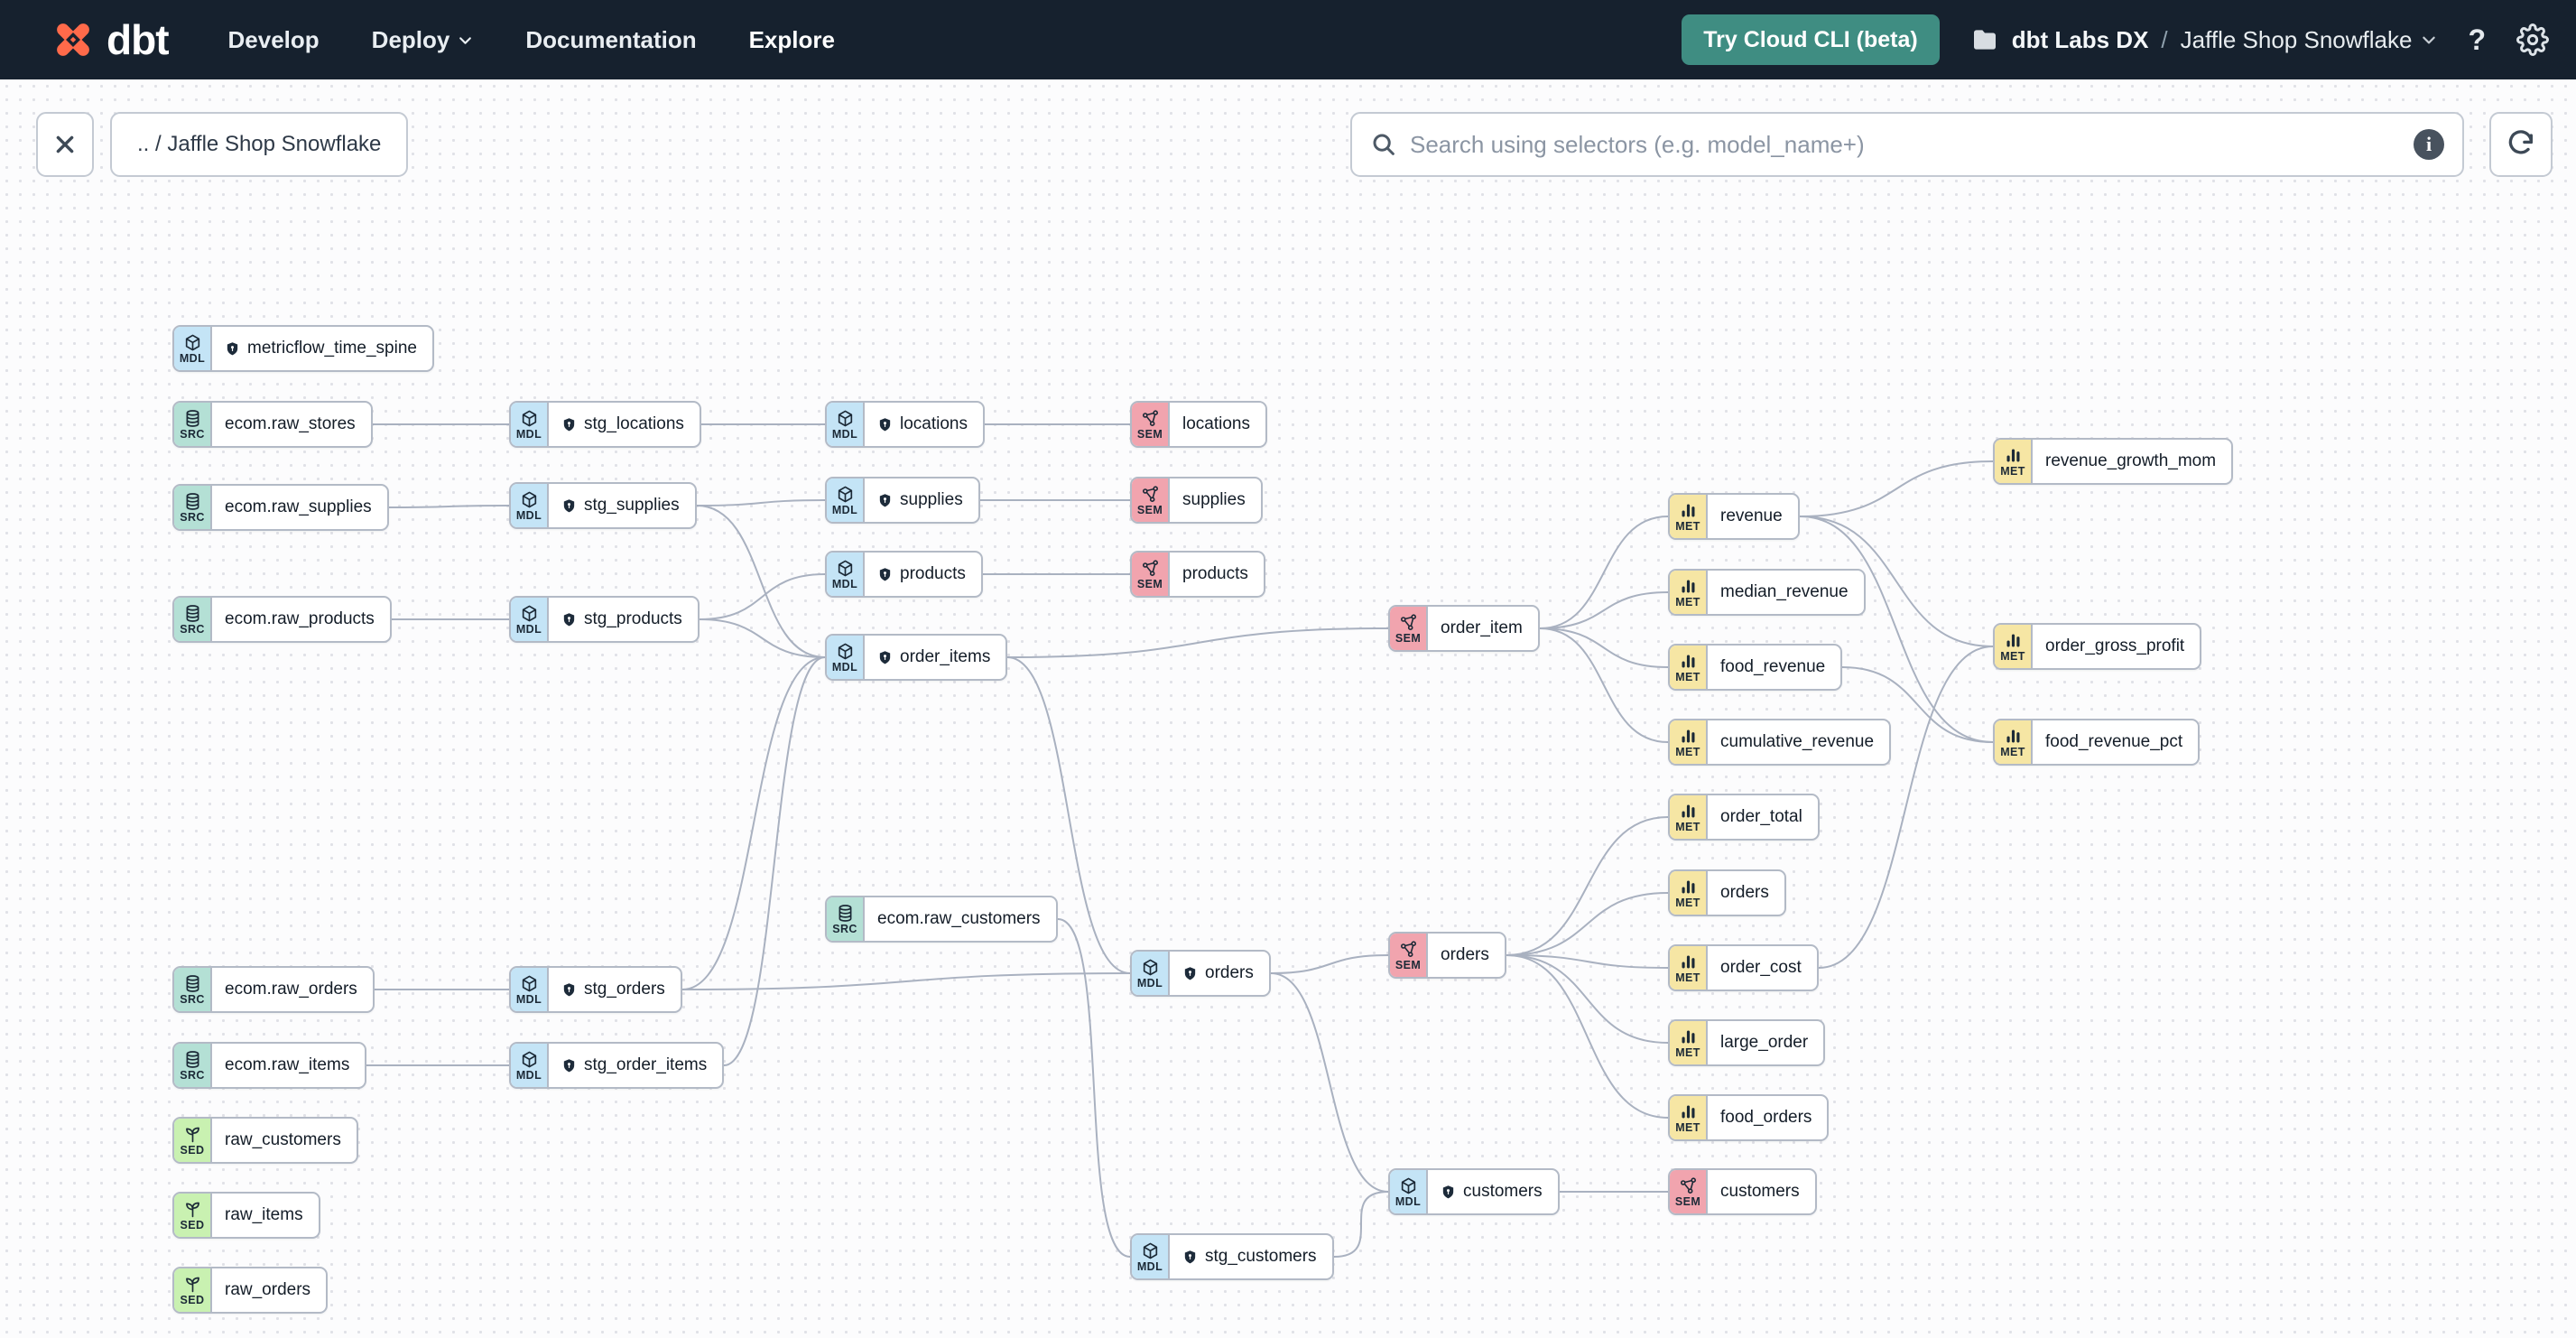 This screenshot has height=1338, width=2576. I want to click on lineage-node-src_raw_products: SRC ecom.raw_products, so click(282, 620).